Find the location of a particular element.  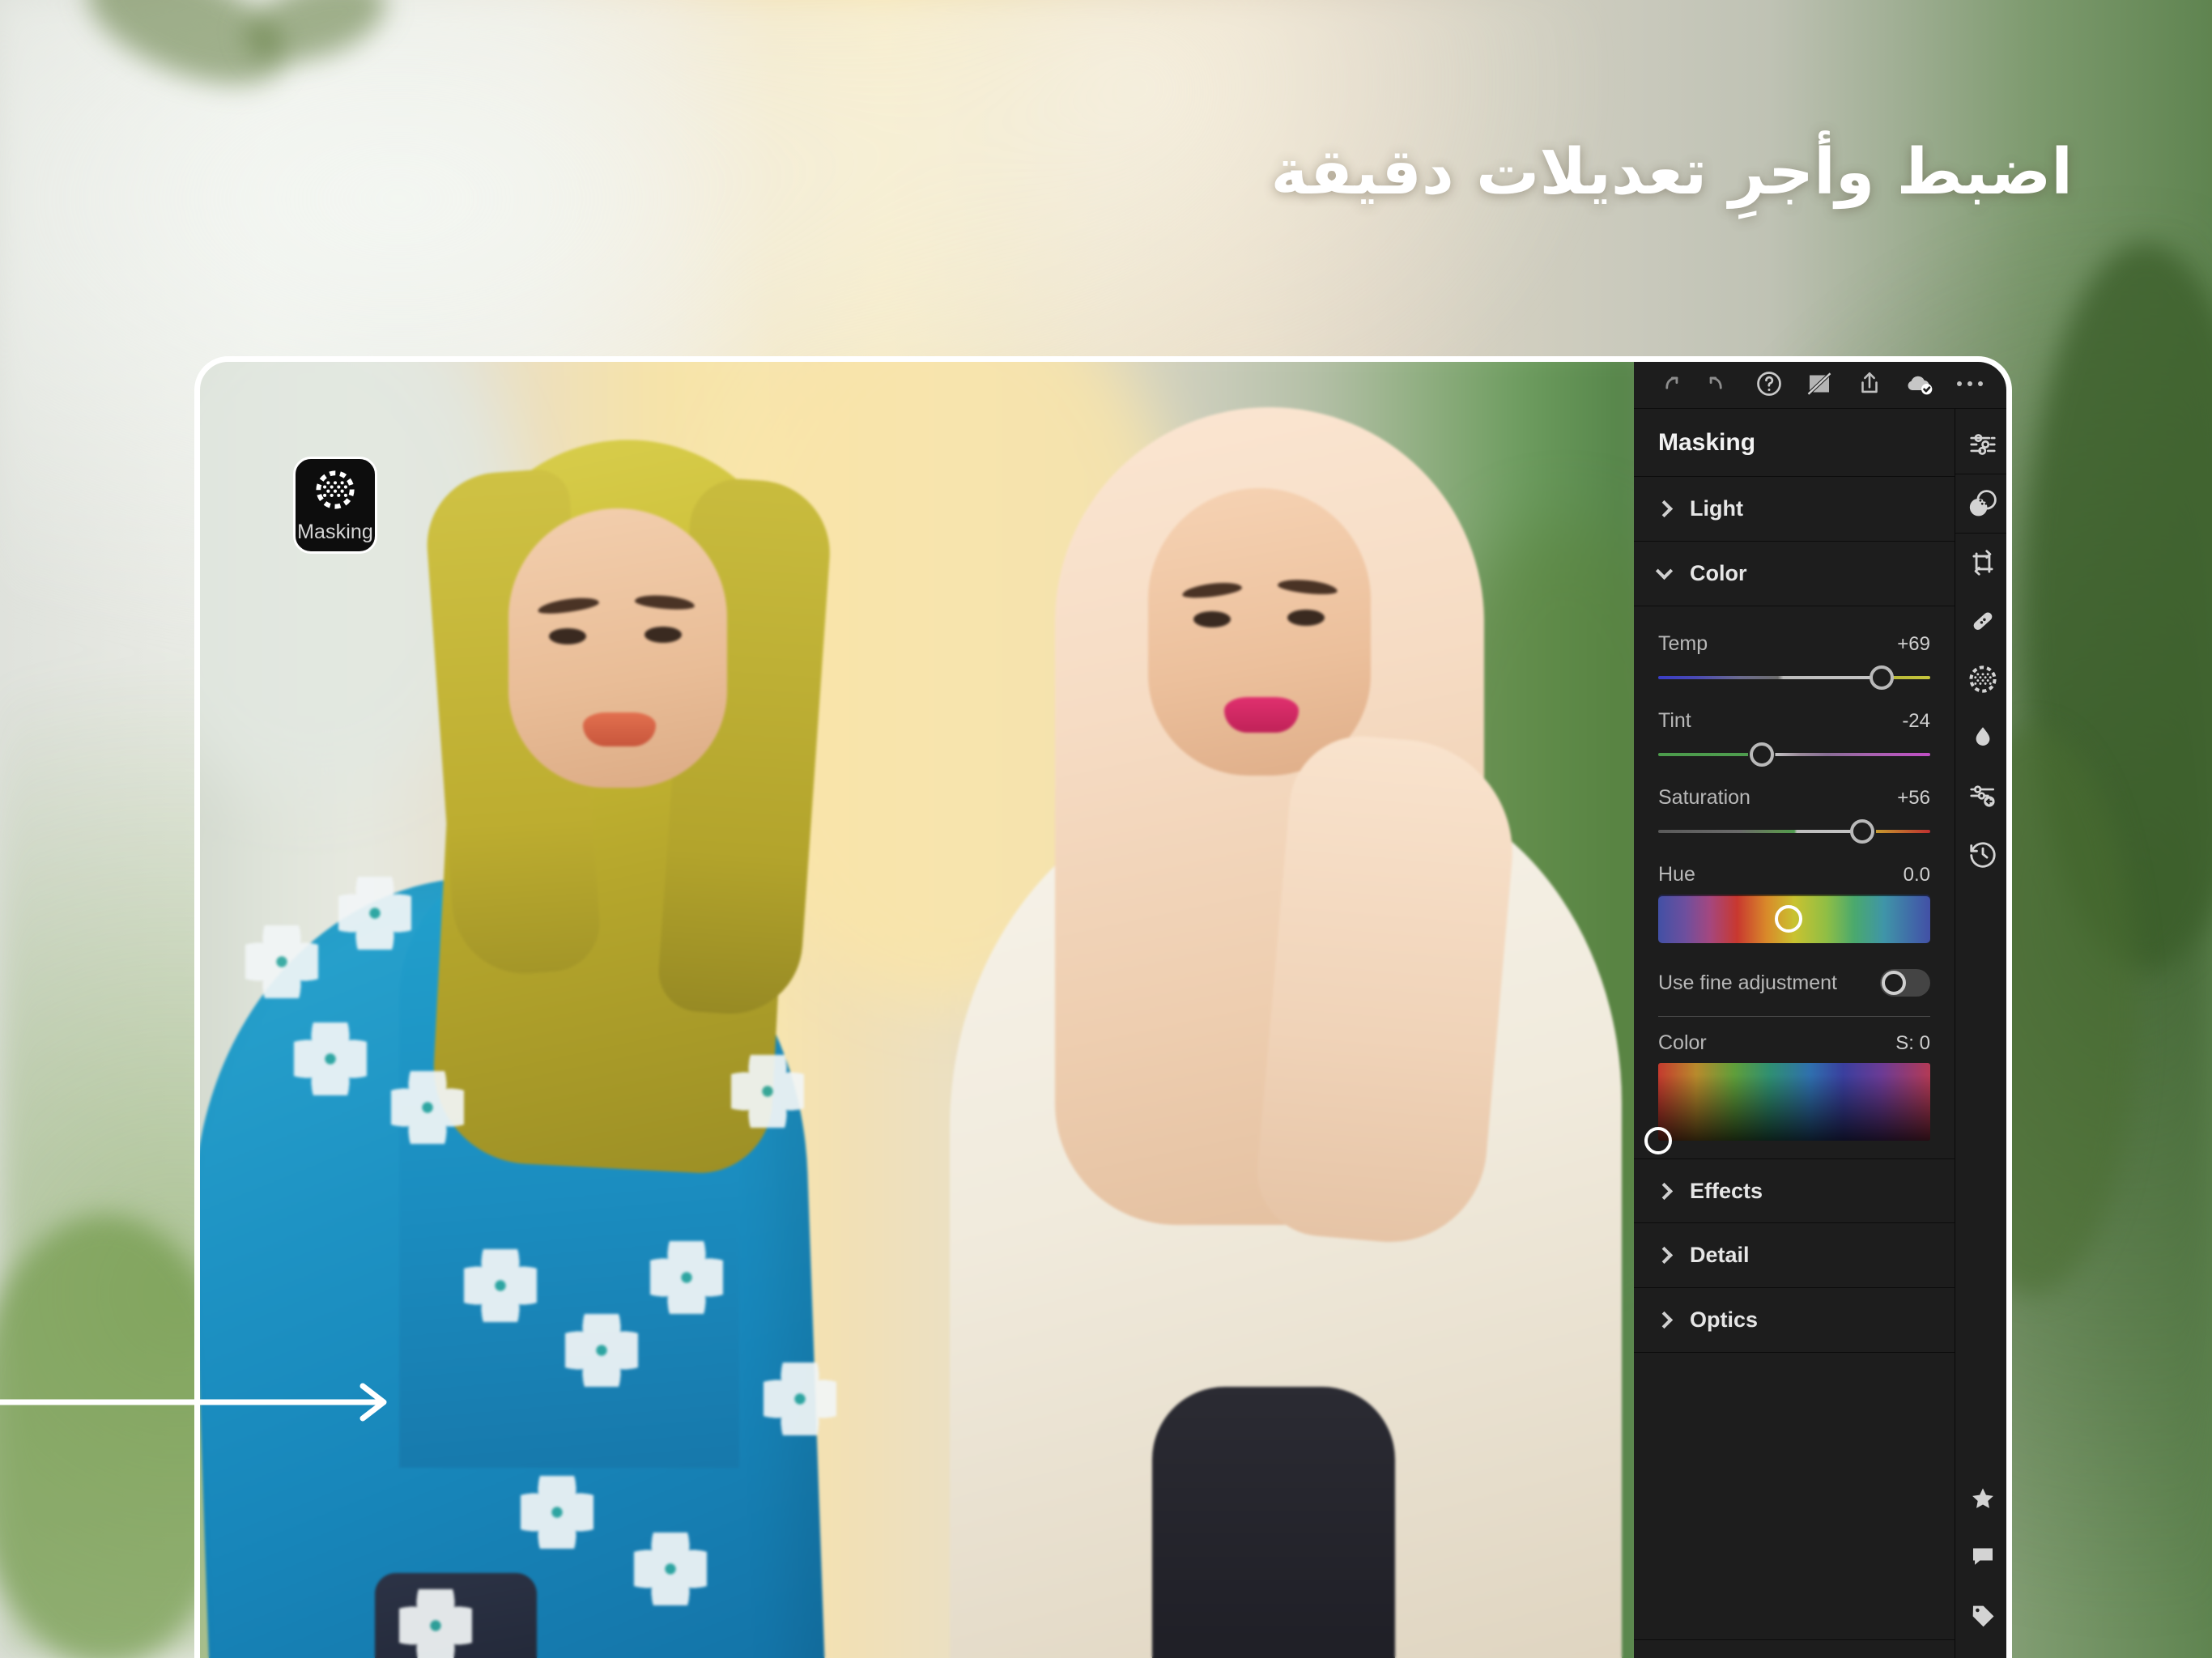

edit-sliders-icon is located at coordinates (1982, 444).